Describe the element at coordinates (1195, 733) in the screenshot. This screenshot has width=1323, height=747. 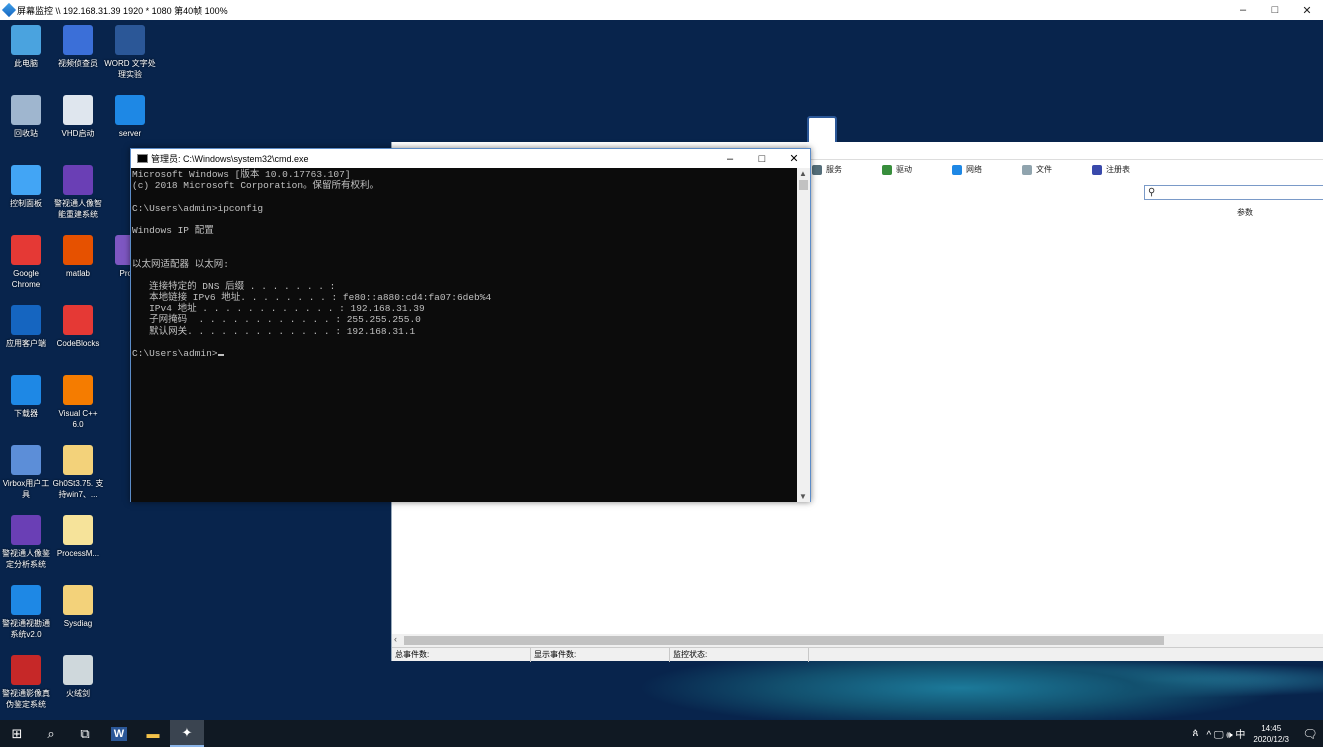
I see `ime-icon: ጰ` at that location.